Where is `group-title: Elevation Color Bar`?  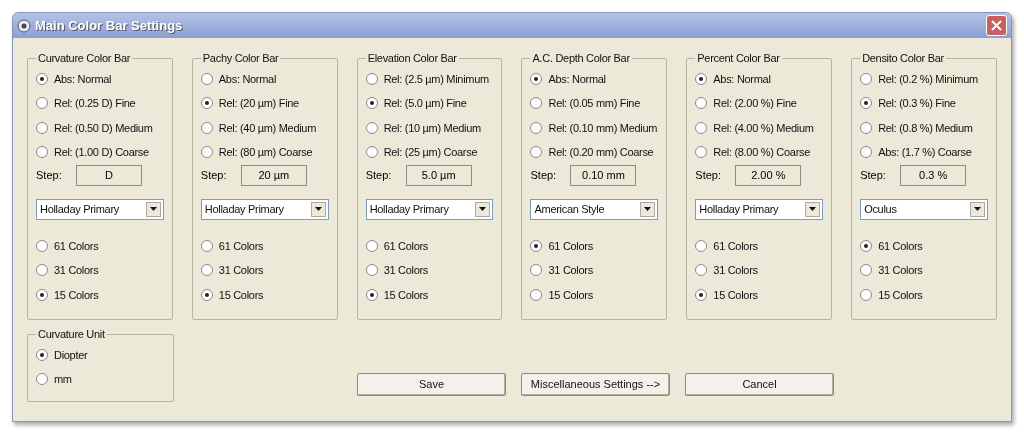 group-title: Elevation Color Bar is located at coordinates (412, 58).